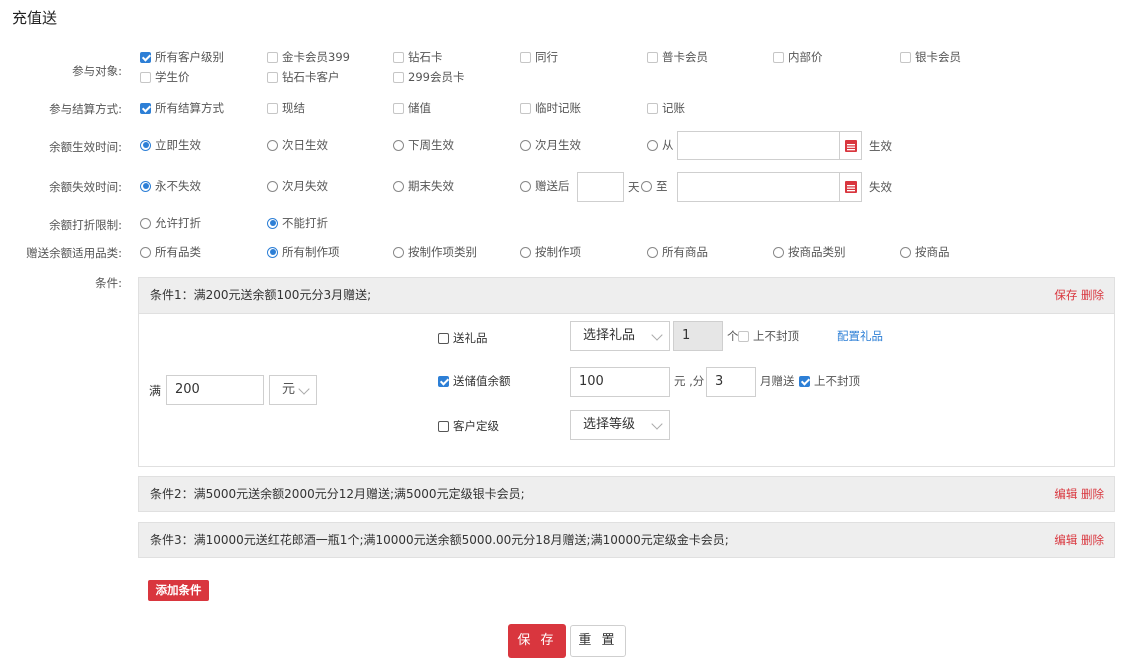  I want to click on discount-option-deny: 不能打折, so click(297, 223).